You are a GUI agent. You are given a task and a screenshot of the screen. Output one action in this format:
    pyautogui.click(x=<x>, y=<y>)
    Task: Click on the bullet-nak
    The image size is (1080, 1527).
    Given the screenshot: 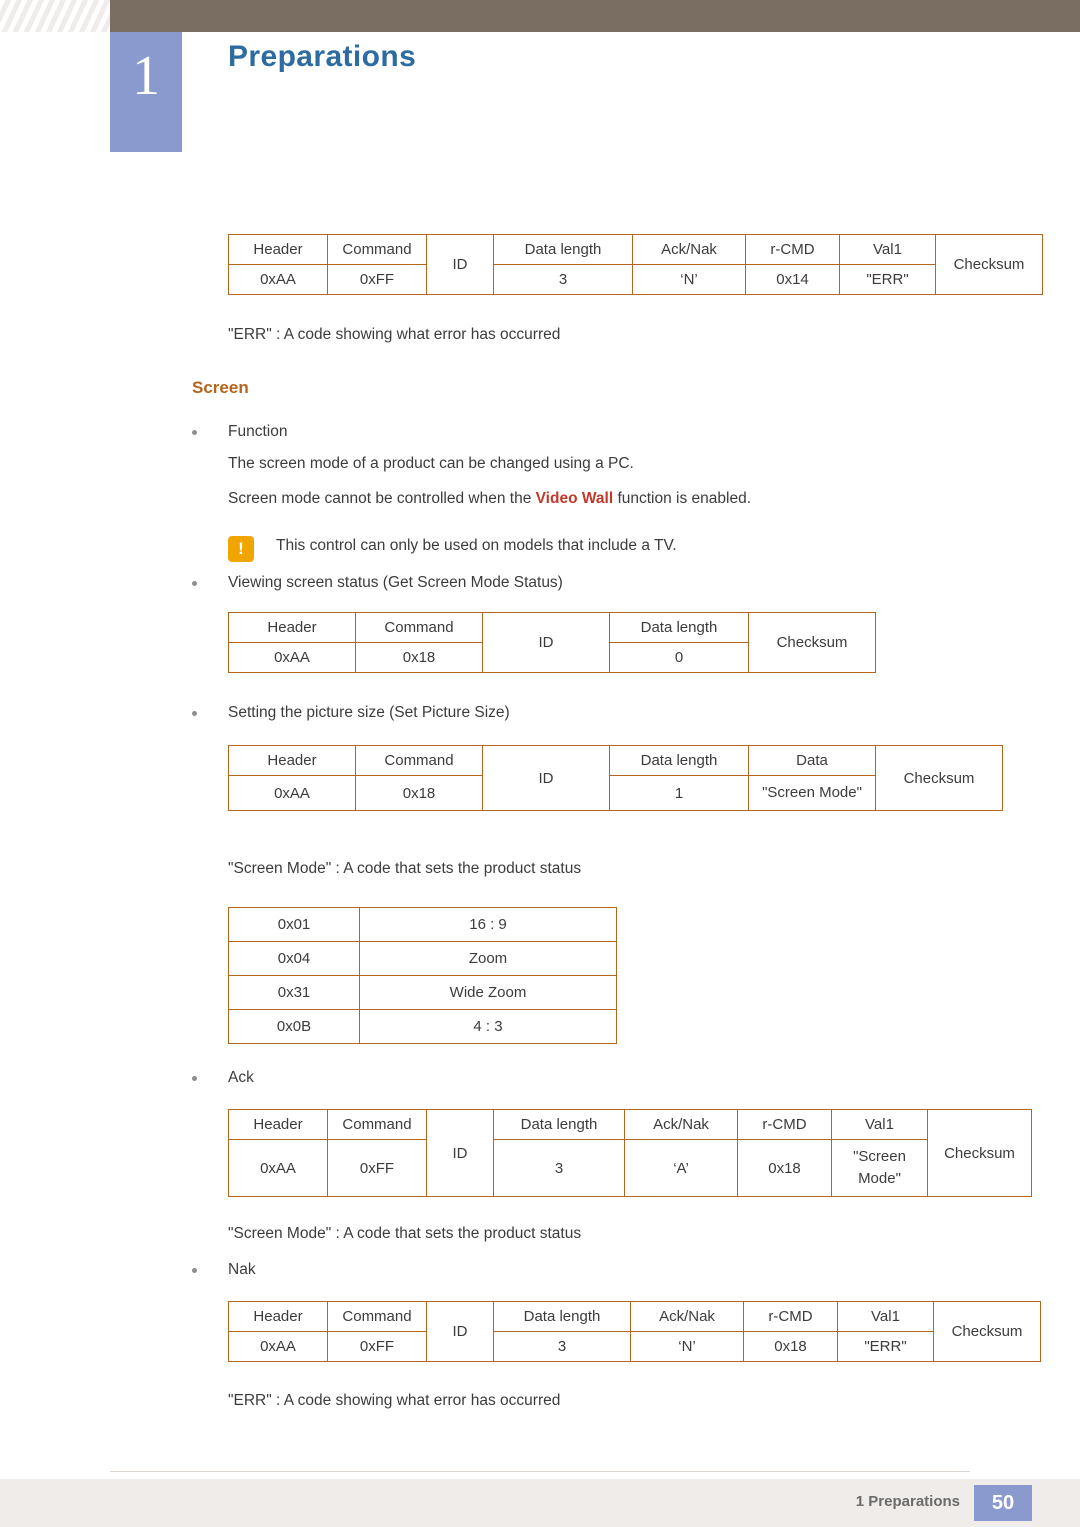 What is the action you would take?
    pyautogui.click(x=194, y=1270)
    